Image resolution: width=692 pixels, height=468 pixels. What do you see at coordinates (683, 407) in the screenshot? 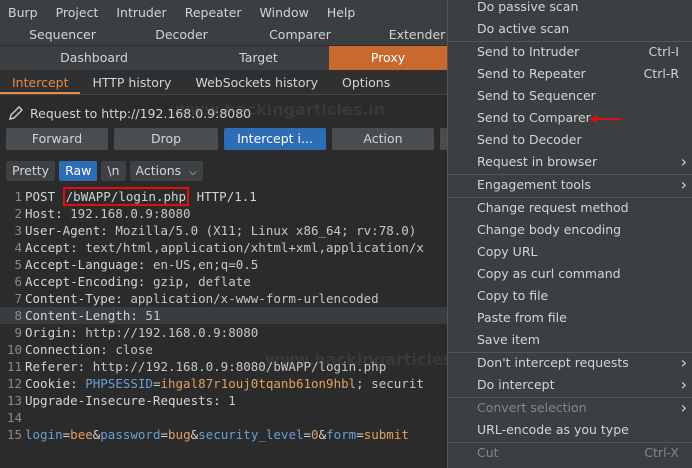
I see `chevron-right-icon: ›` at bounding box center [683, 407].